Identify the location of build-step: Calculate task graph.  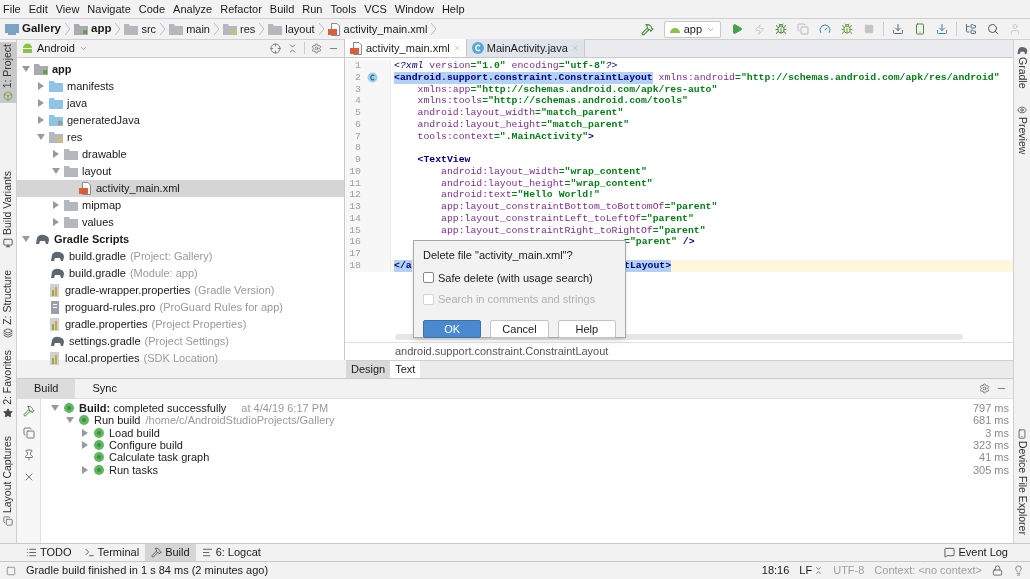
(159, 457).